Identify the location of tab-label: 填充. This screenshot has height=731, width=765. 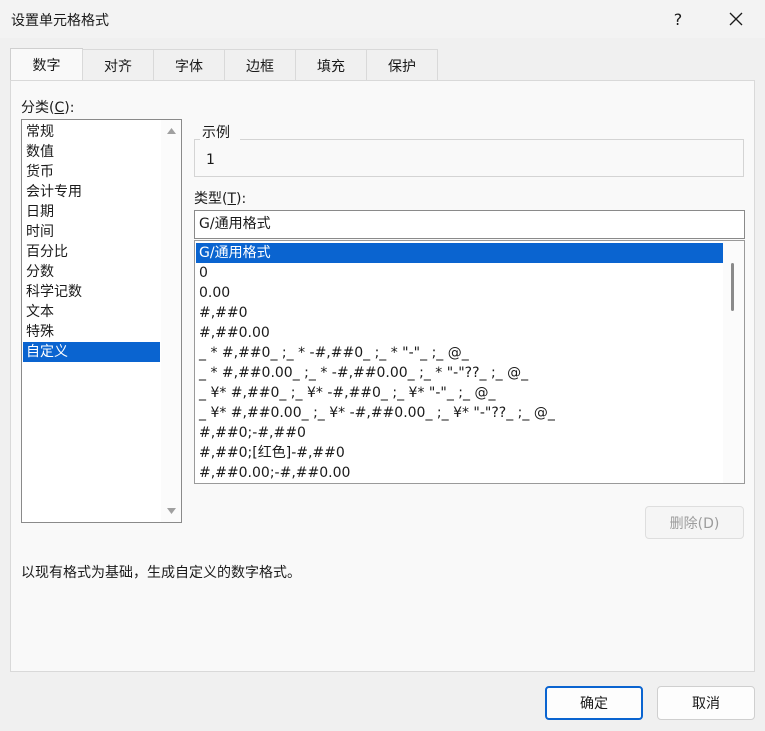
(331, 66).